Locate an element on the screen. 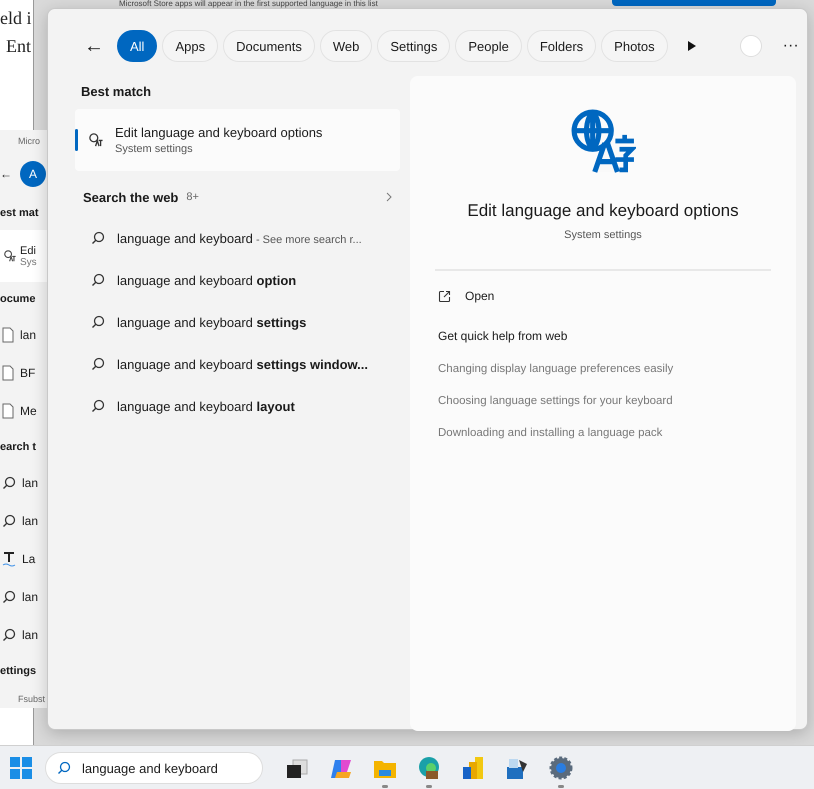 This screenshot has width=814, height=789. result-subtitle: System settings is located at coordinates (154, 149).